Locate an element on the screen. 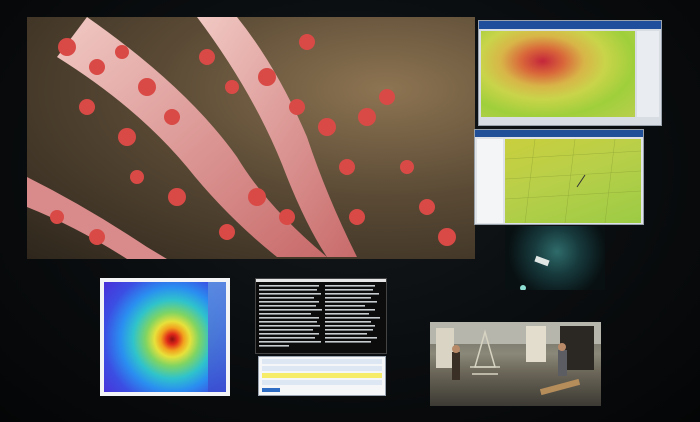 The image size is (700, 422). bathymetry-grid-map is located at coordinates (573, 181).